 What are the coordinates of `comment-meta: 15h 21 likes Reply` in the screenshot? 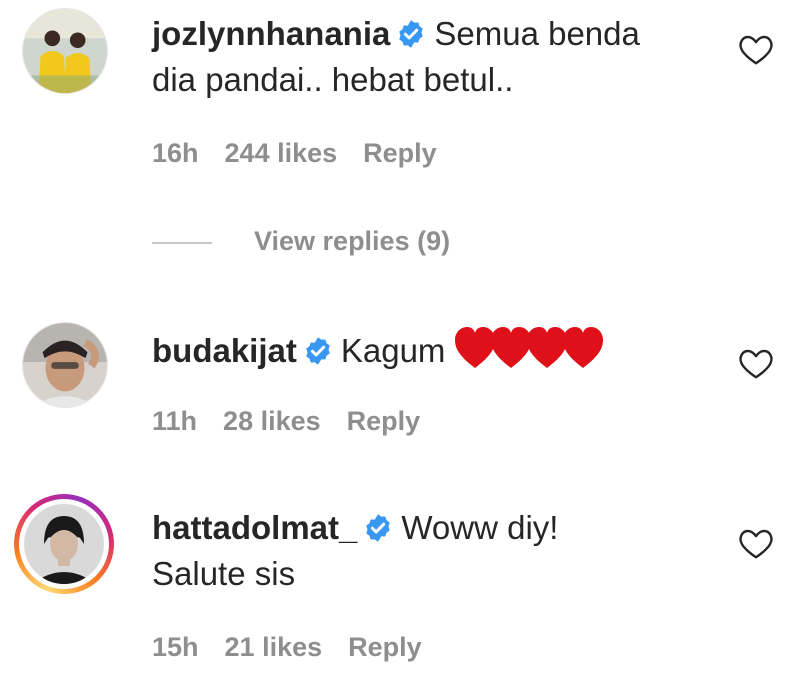 It's located at (300, 647).